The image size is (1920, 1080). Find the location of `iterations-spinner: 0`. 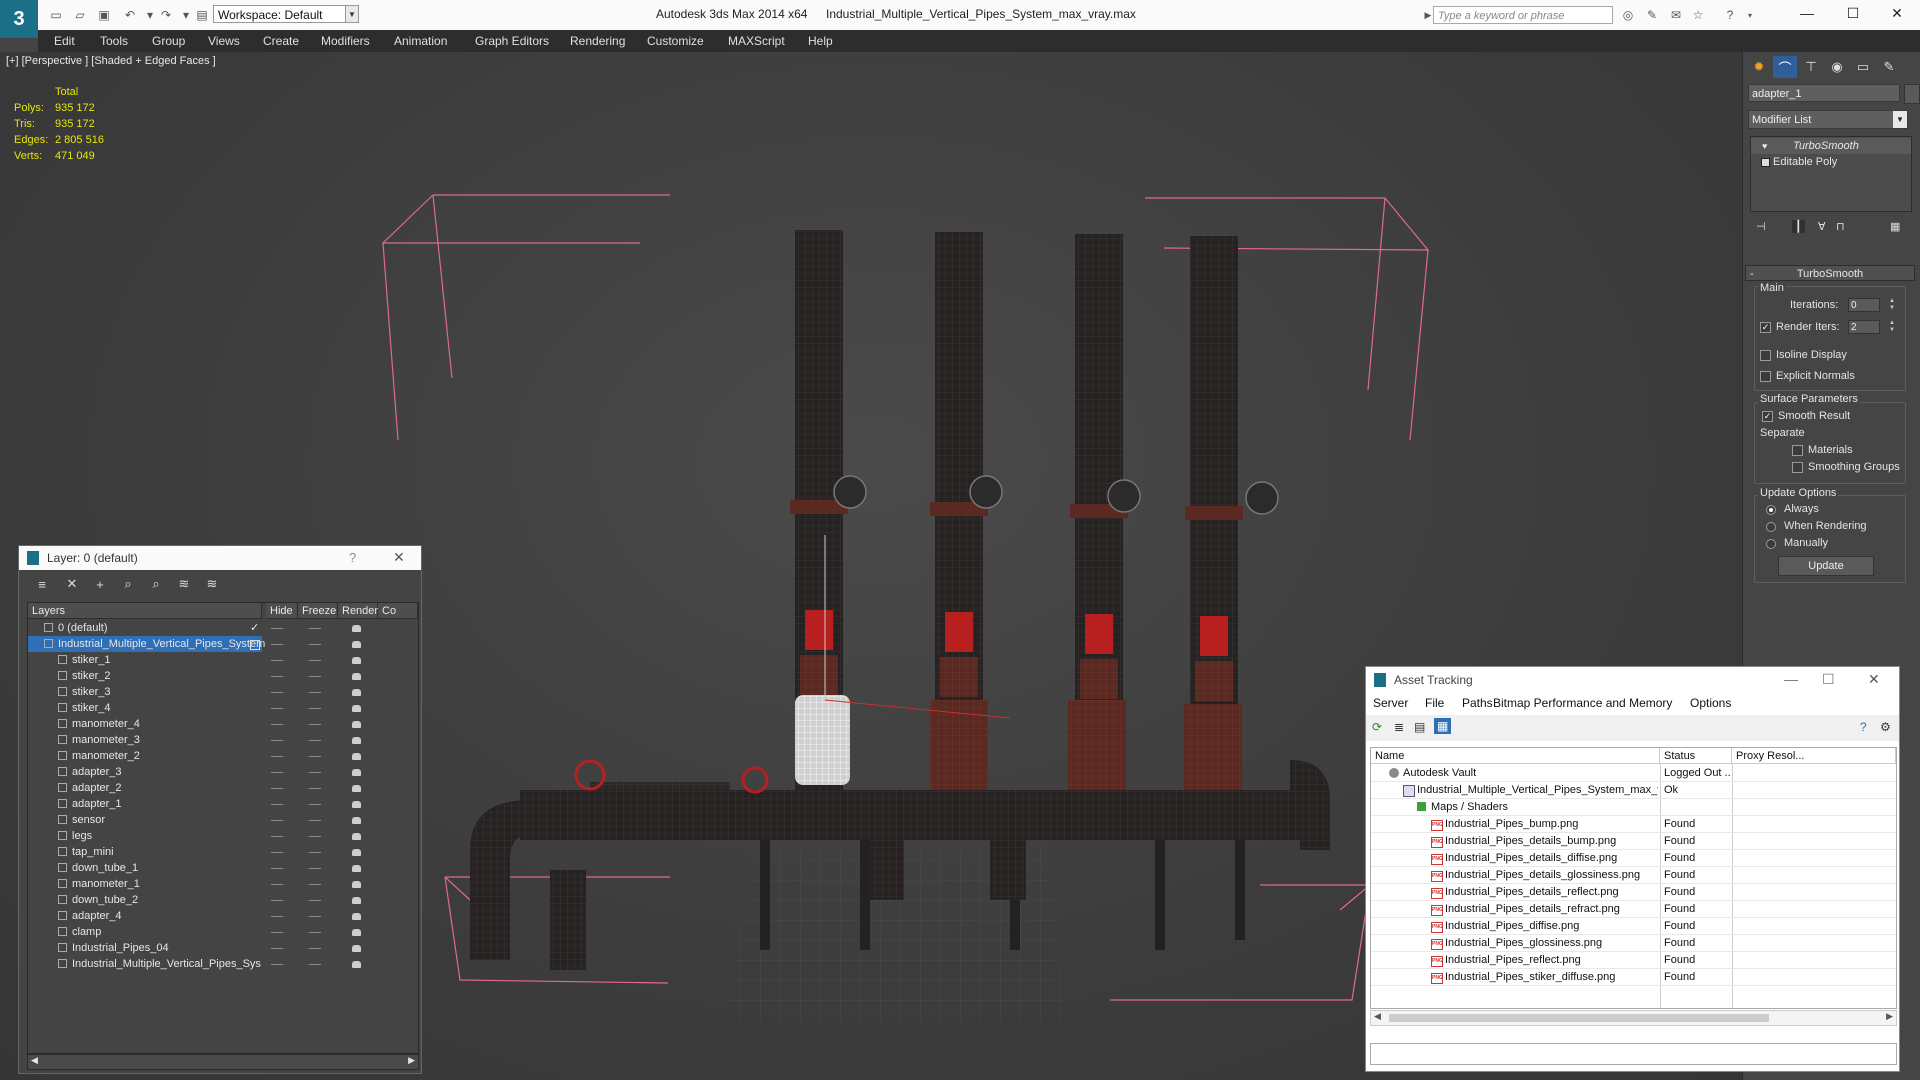

iterations-spinner: 0 is located at coordinates (1864, 305).